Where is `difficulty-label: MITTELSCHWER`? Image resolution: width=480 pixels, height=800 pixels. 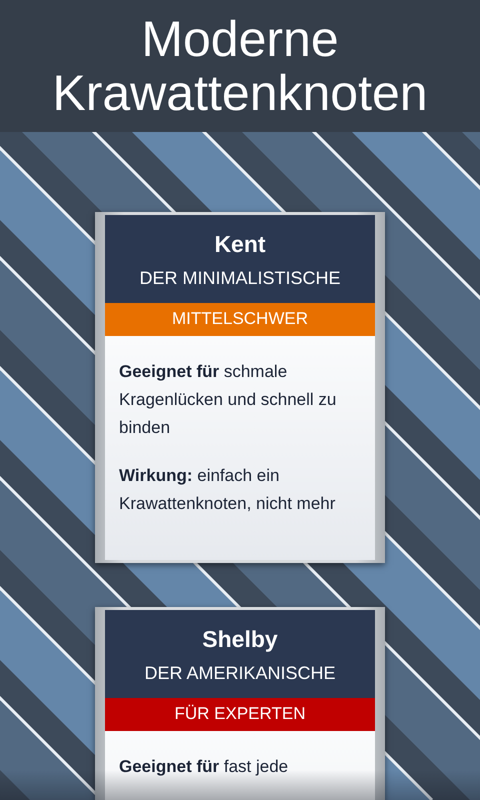 difficulty-label: MITTELSCHWER is located at coordinates (240, 319).